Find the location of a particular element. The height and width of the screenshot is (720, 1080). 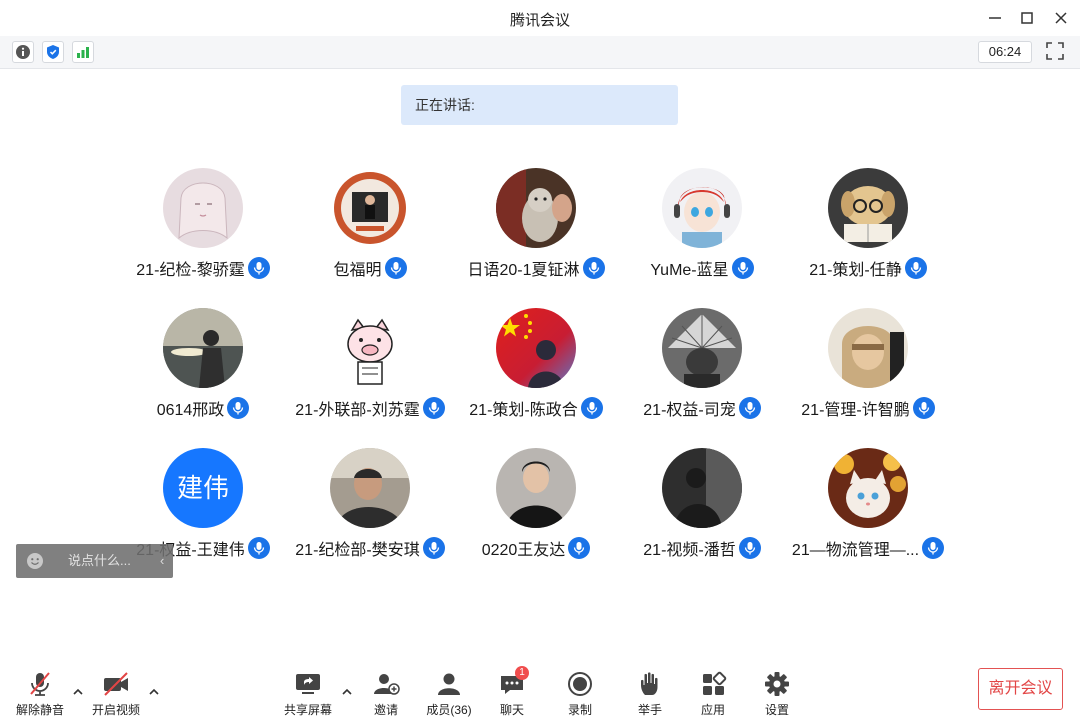

participant-label: 0614邢政 is located at coordinates (203, 409).